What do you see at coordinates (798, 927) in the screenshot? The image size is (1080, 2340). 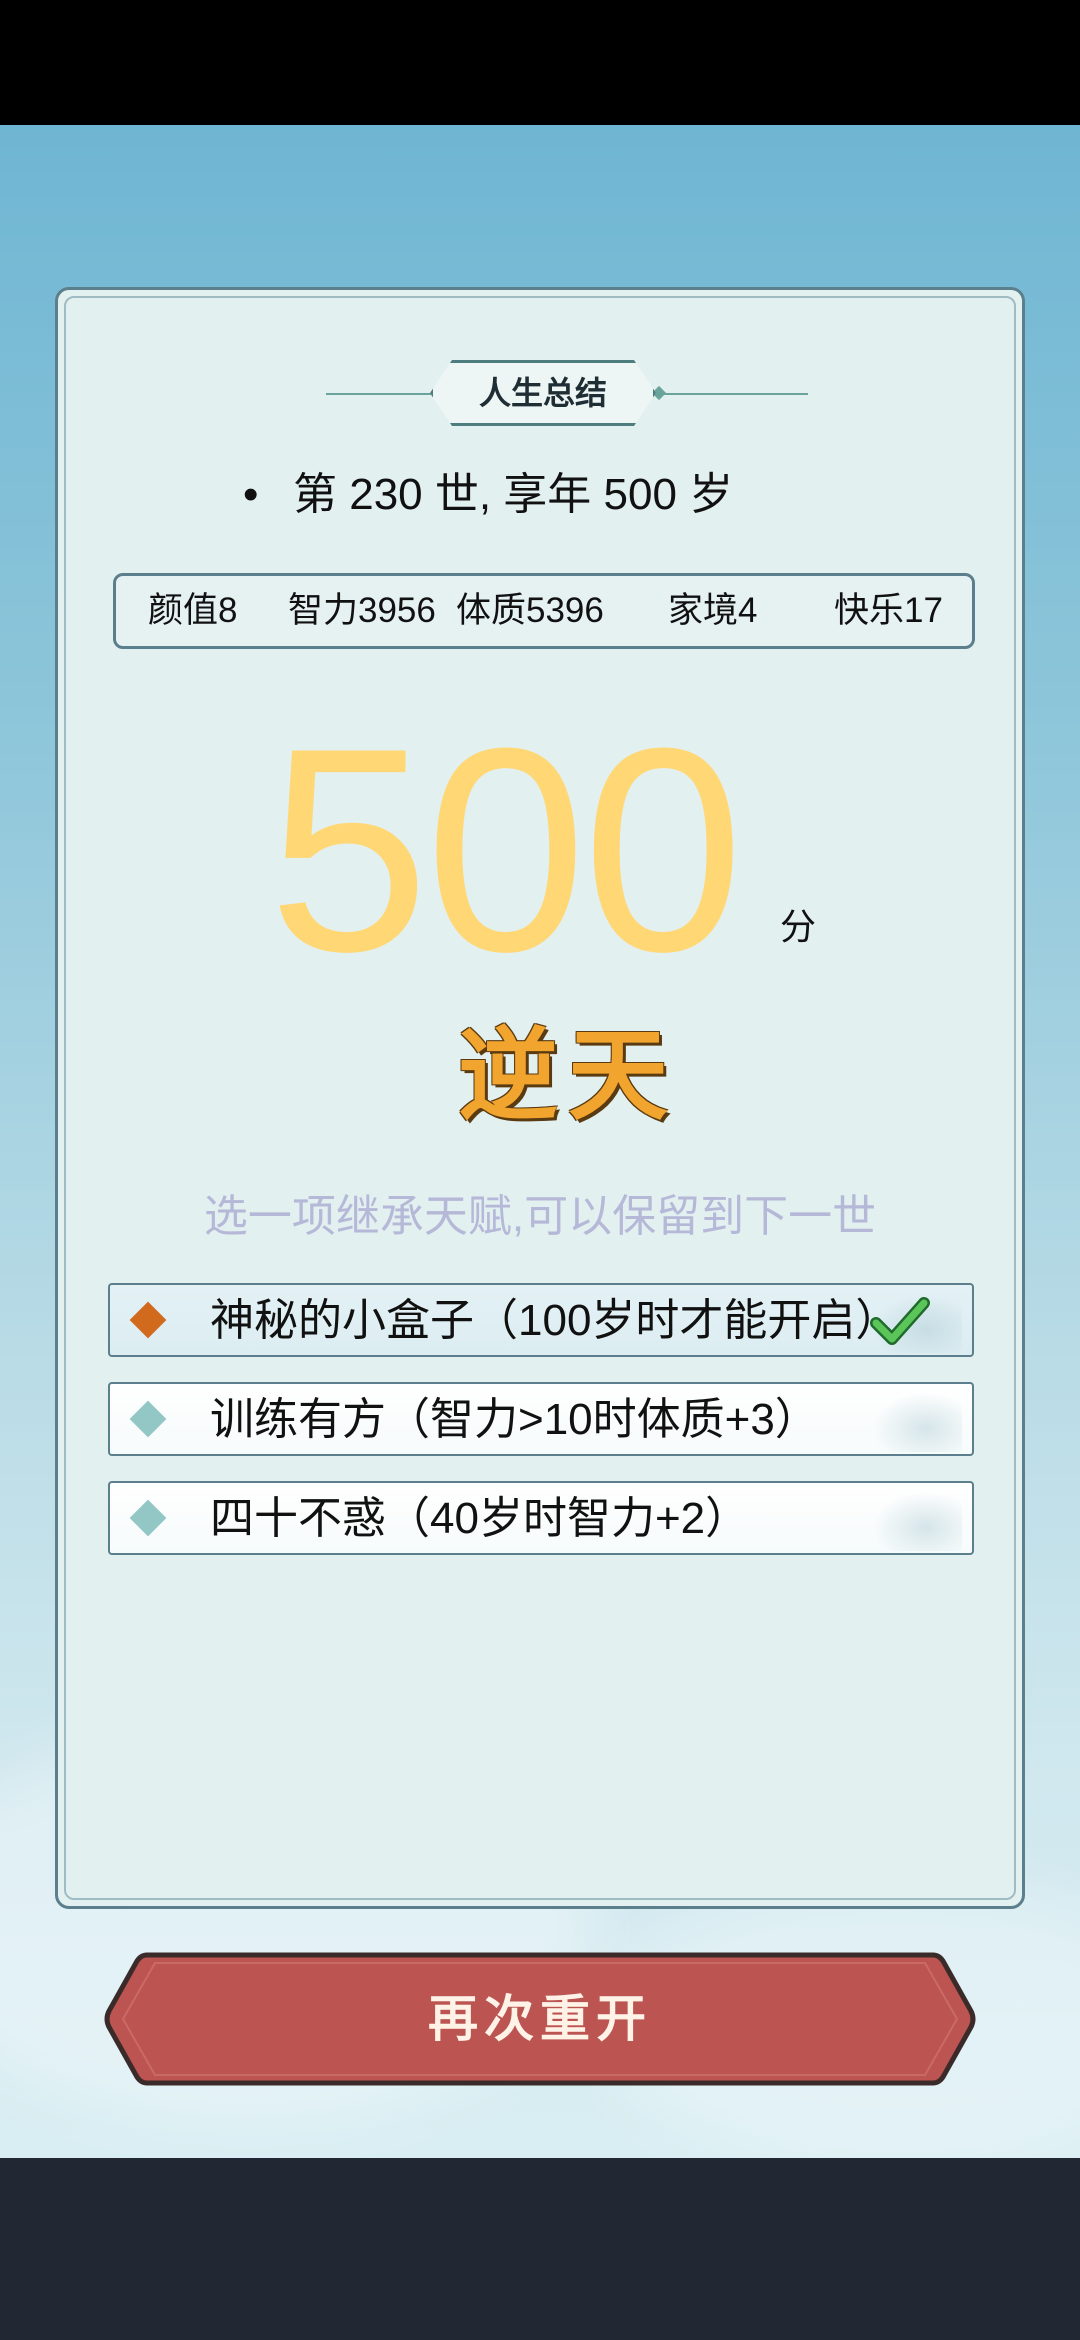 I see `score-unit: 分` at bounding box center [798, 927].